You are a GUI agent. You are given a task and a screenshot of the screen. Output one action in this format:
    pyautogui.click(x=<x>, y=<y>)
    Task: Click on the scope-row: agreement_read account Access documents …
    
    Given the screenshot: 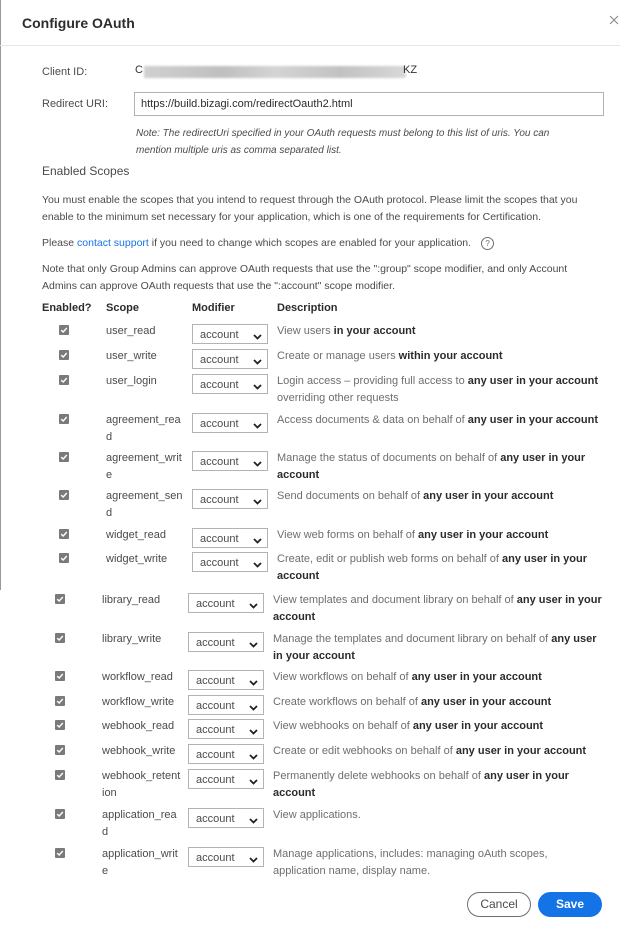 What is the action you would take?
    pyautogui.click(x=315, y=427)
    